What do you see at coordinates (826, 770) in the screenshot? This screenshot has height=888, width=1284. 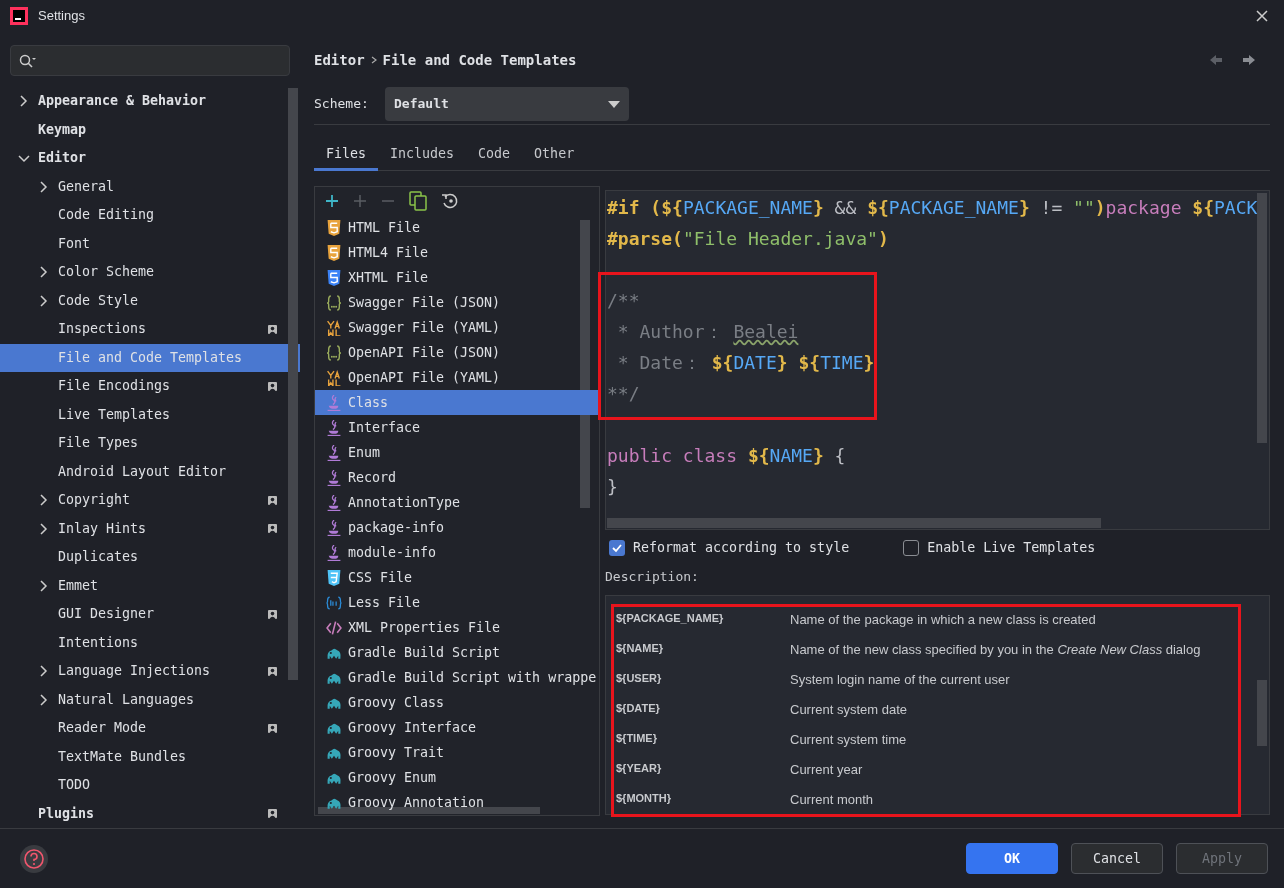 I see `variable-description: Current year` at bounding box center [826, 770].